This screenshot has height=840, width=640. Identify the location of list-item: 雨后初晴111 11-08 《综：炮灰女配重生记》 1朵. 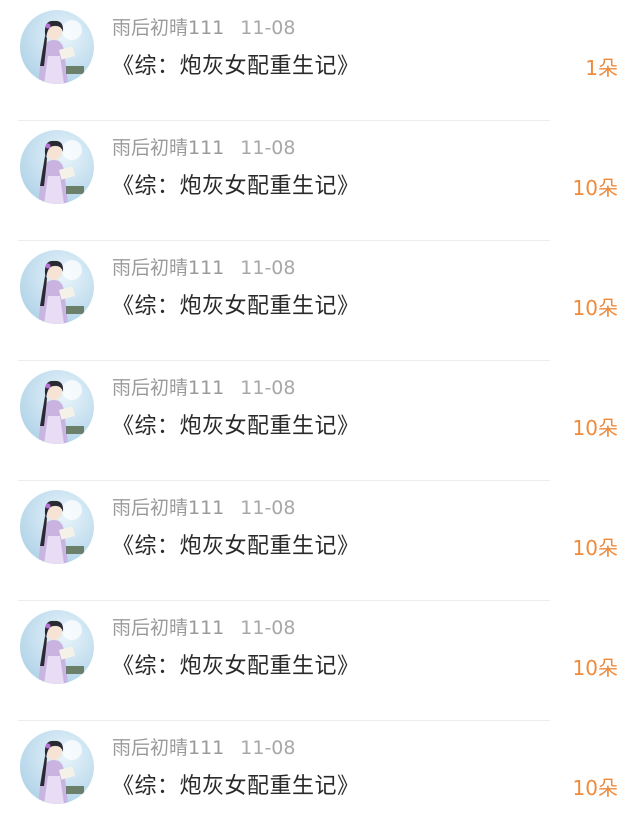
(320, 60).